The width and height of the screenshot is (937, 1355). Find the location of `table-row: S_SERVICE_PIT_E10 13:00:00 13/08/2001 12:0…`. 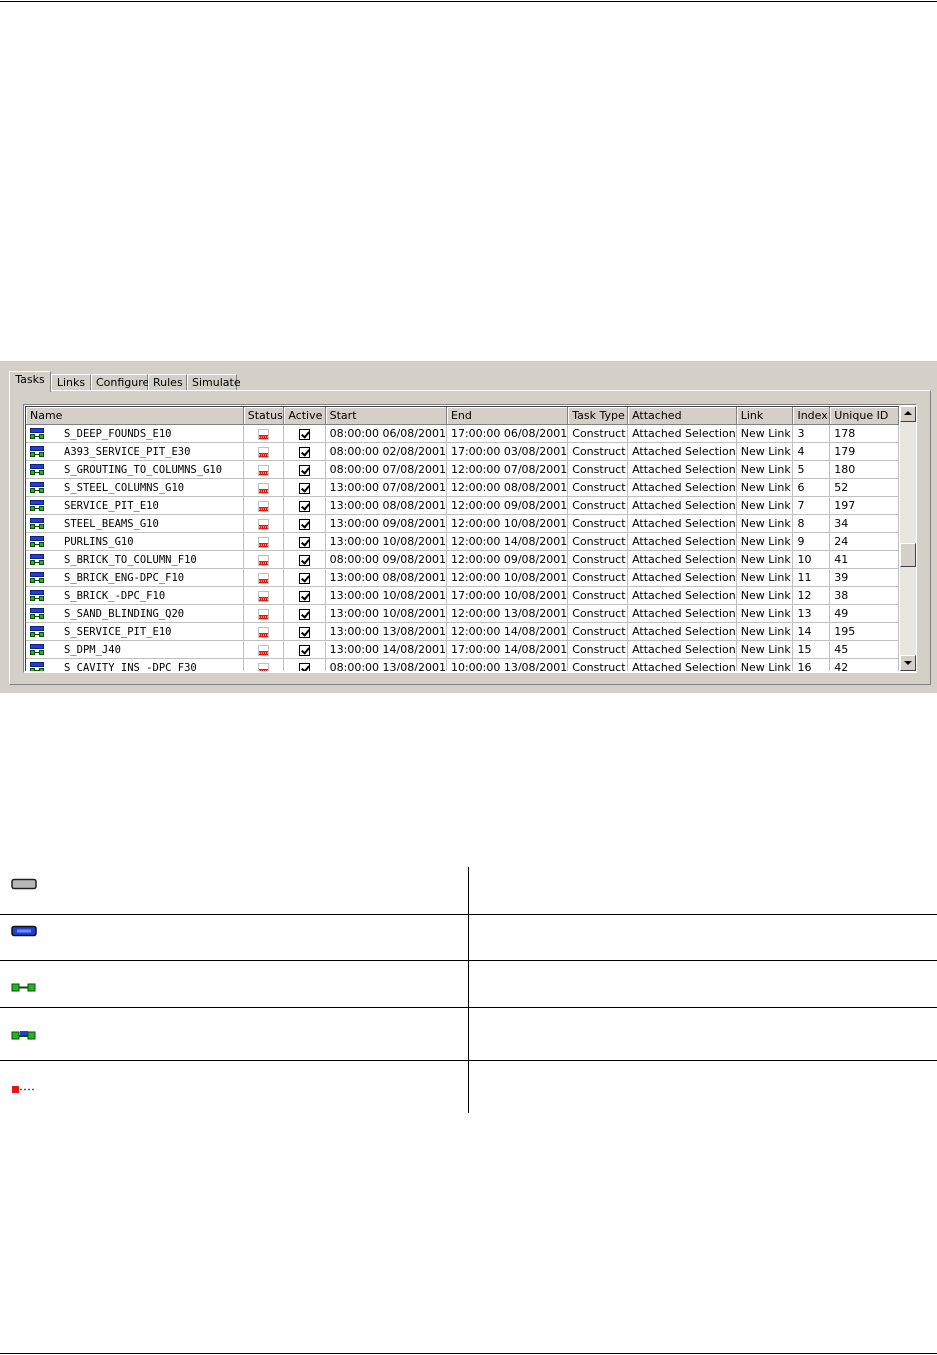

table-row: S_SERVICE_PIT_E10 13:00:00 13/08/2001 12:0… is located at coordinates (462, 631).